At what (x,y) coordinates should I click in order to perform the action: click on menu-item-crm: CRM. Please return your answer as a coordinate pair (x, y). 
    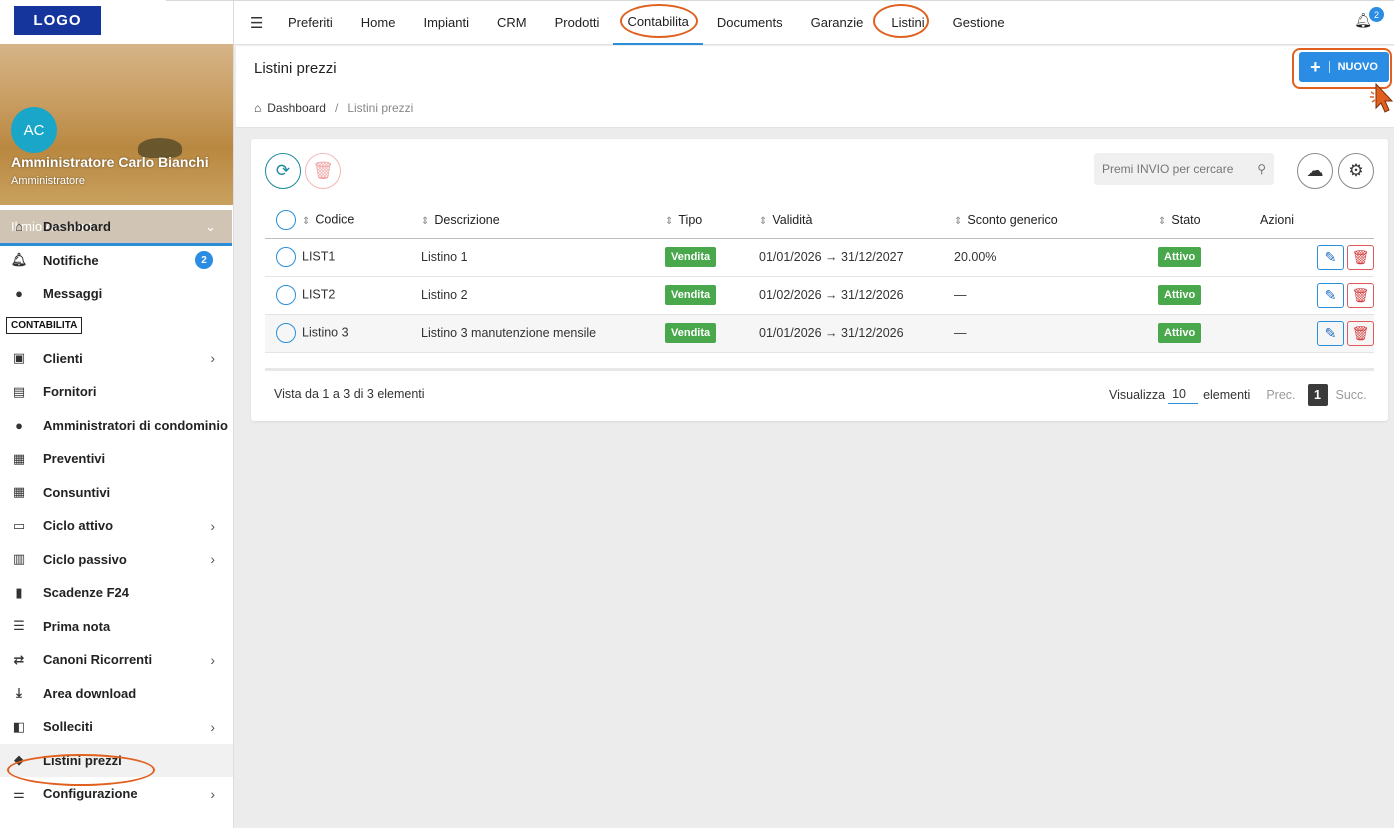
    Looking at the image, I should click on (512, 22).